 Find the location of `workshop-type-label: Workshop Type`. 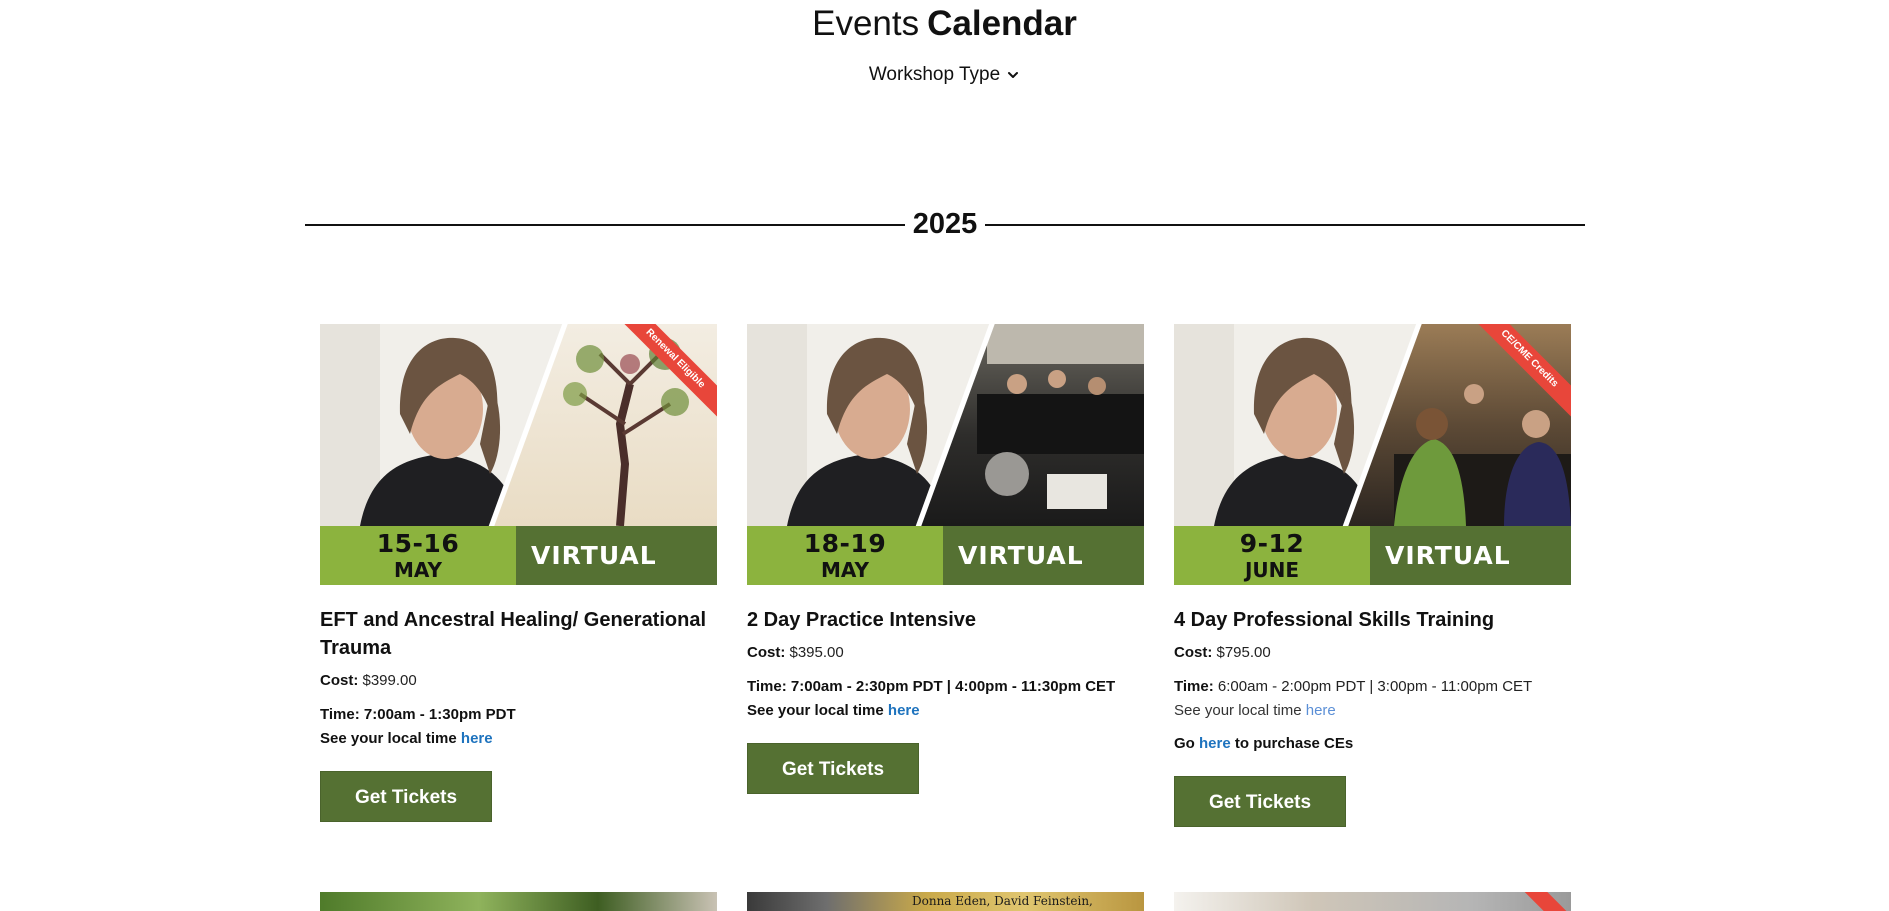

workshop-type-label: Workshop Type is located at coordinates (934, 74).